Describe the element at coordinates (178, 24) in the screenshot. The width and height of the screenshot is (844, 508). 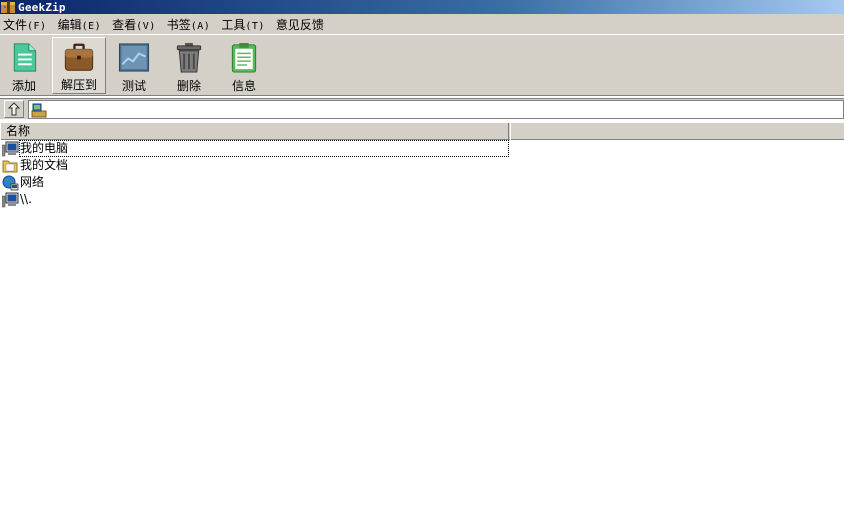
I see `menu-bookmarks-label: 书签` at that location.